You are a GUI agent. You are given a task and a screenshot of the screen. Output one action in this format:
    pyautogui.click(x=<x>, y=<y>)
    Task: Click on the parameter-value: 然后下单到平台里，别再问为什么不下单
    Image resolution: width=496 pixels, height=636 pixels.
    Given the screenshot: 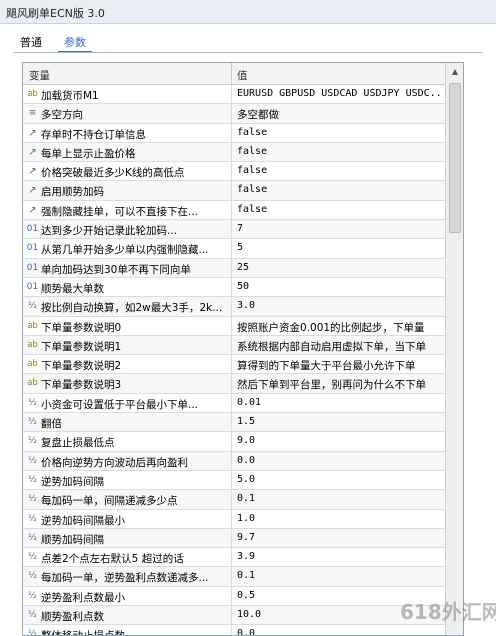 What is the action you would take?
    pyautogui.click(x=340, y=384)
    